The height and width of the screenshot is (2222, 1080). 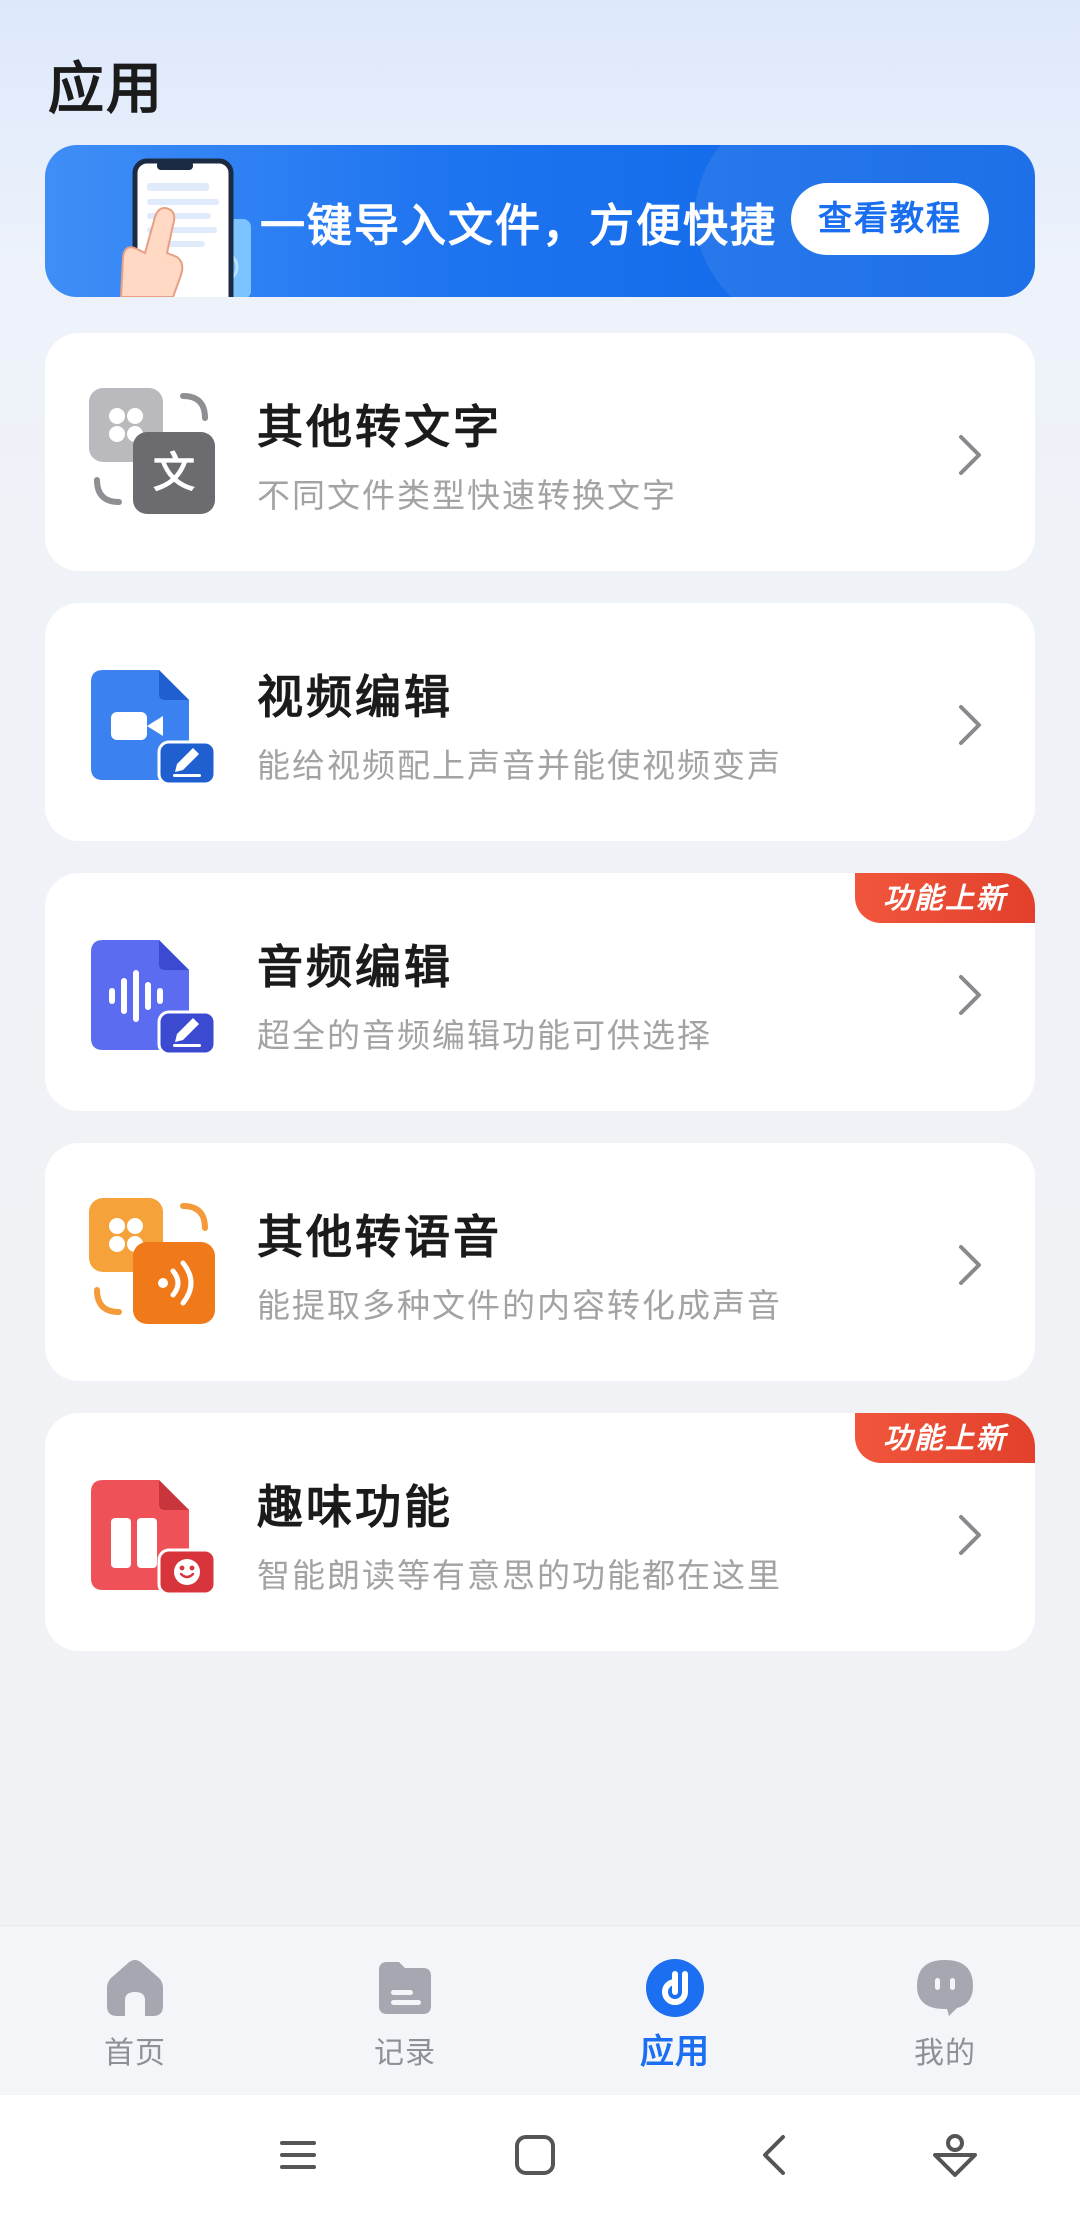 I want to click on profile-icon, so click(x=945, y=1988).